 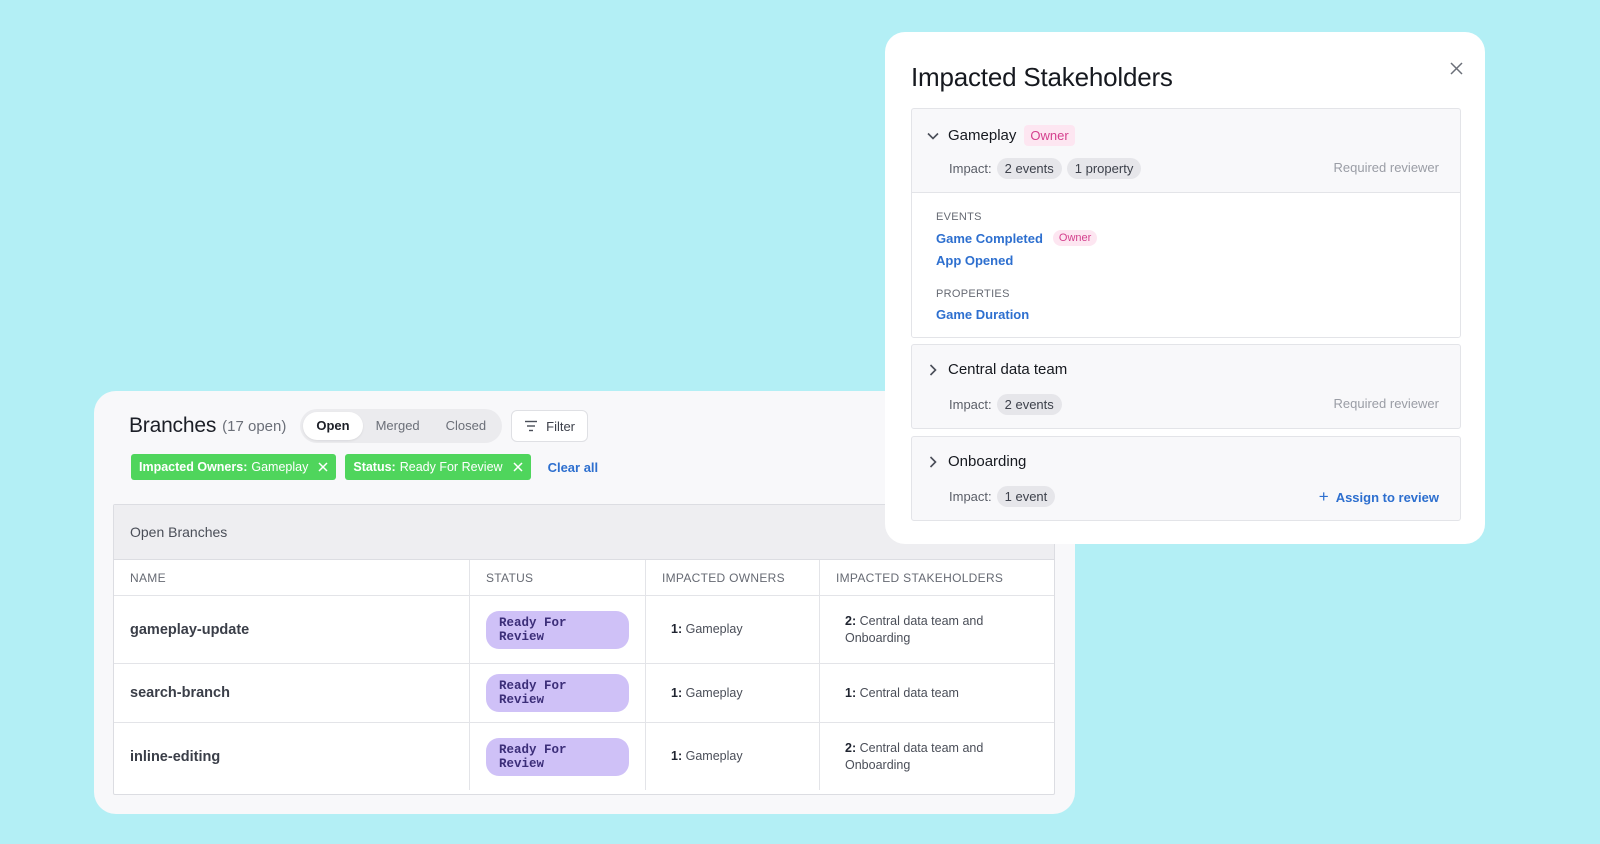 What do you see at coordinates (973, 294) in the screenshot?
I see `properties-label: PROPERTIES` at bounding box center [973, 294].